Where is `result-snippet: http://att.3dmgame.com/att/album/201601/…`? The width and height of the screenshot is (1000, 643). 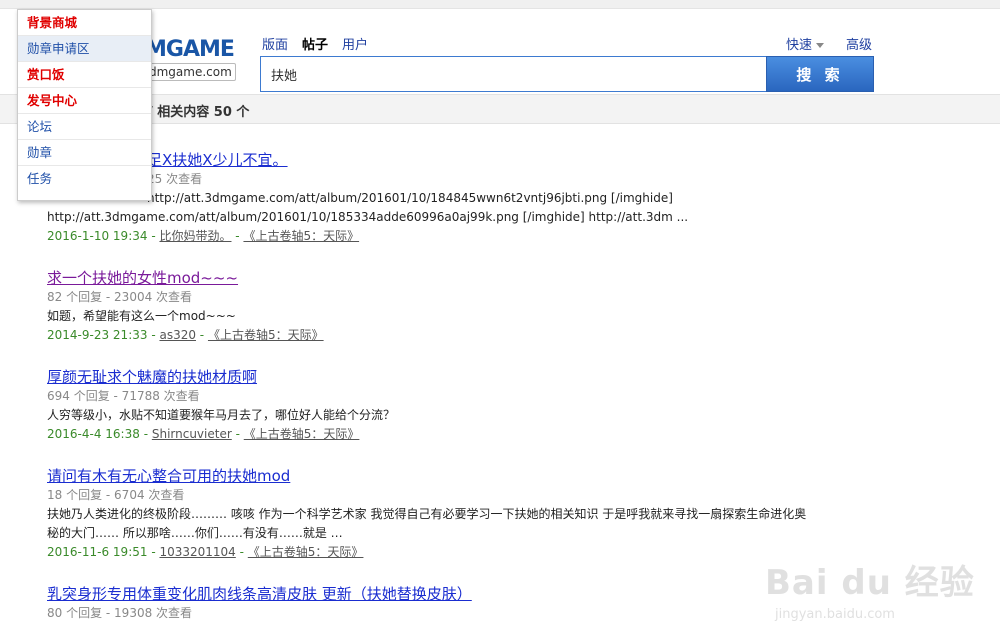
result-snippet: http://att.3dmgame.com/att/album/201601/… is located at coordinates (410, 198).